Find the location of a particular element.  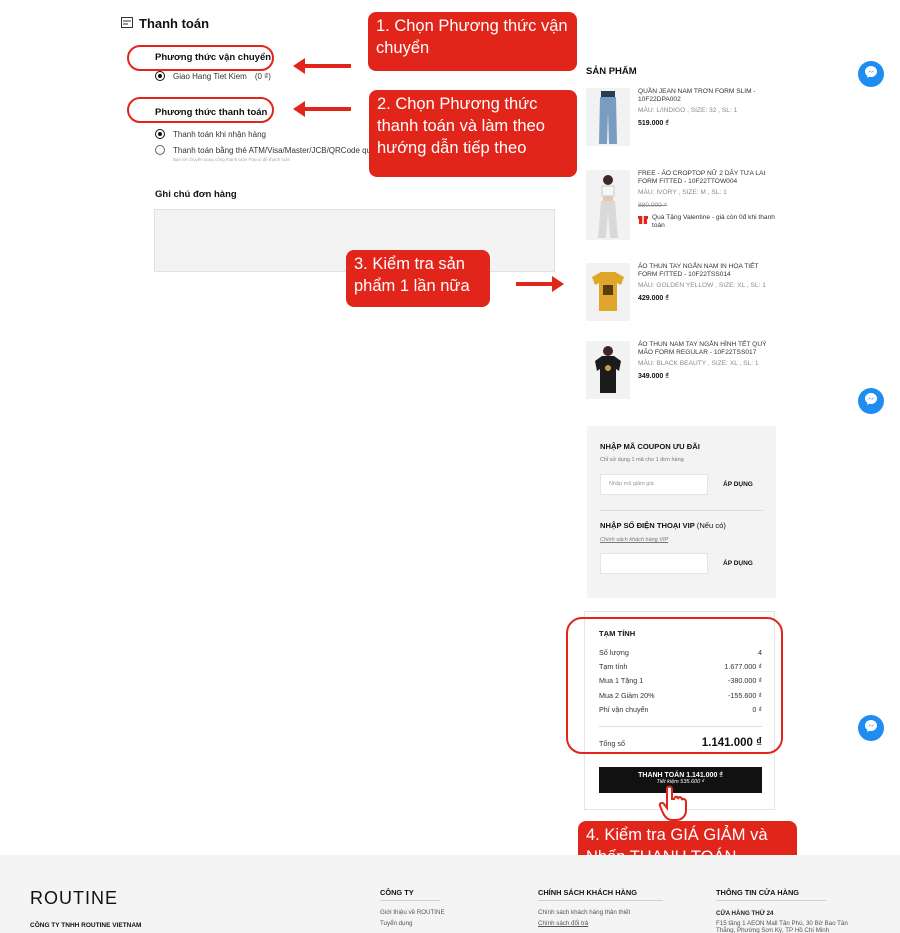

footer-col1-title: CÔNG TY is located at coordinates (410, 894).